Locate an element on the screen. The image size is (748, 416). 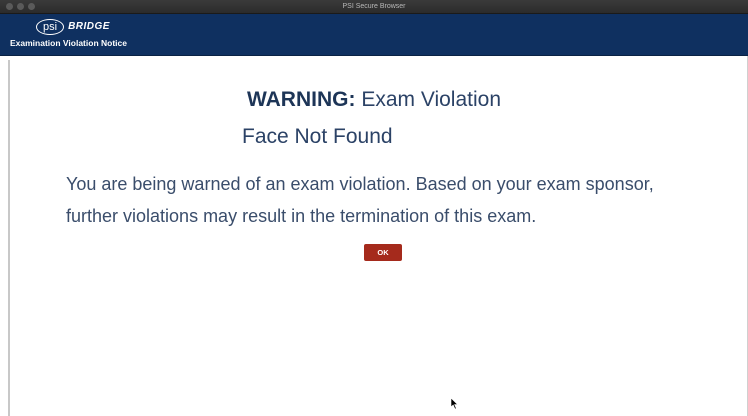
warning-heading: WARNING: Exam Violation is located at coordinates (374, 100).